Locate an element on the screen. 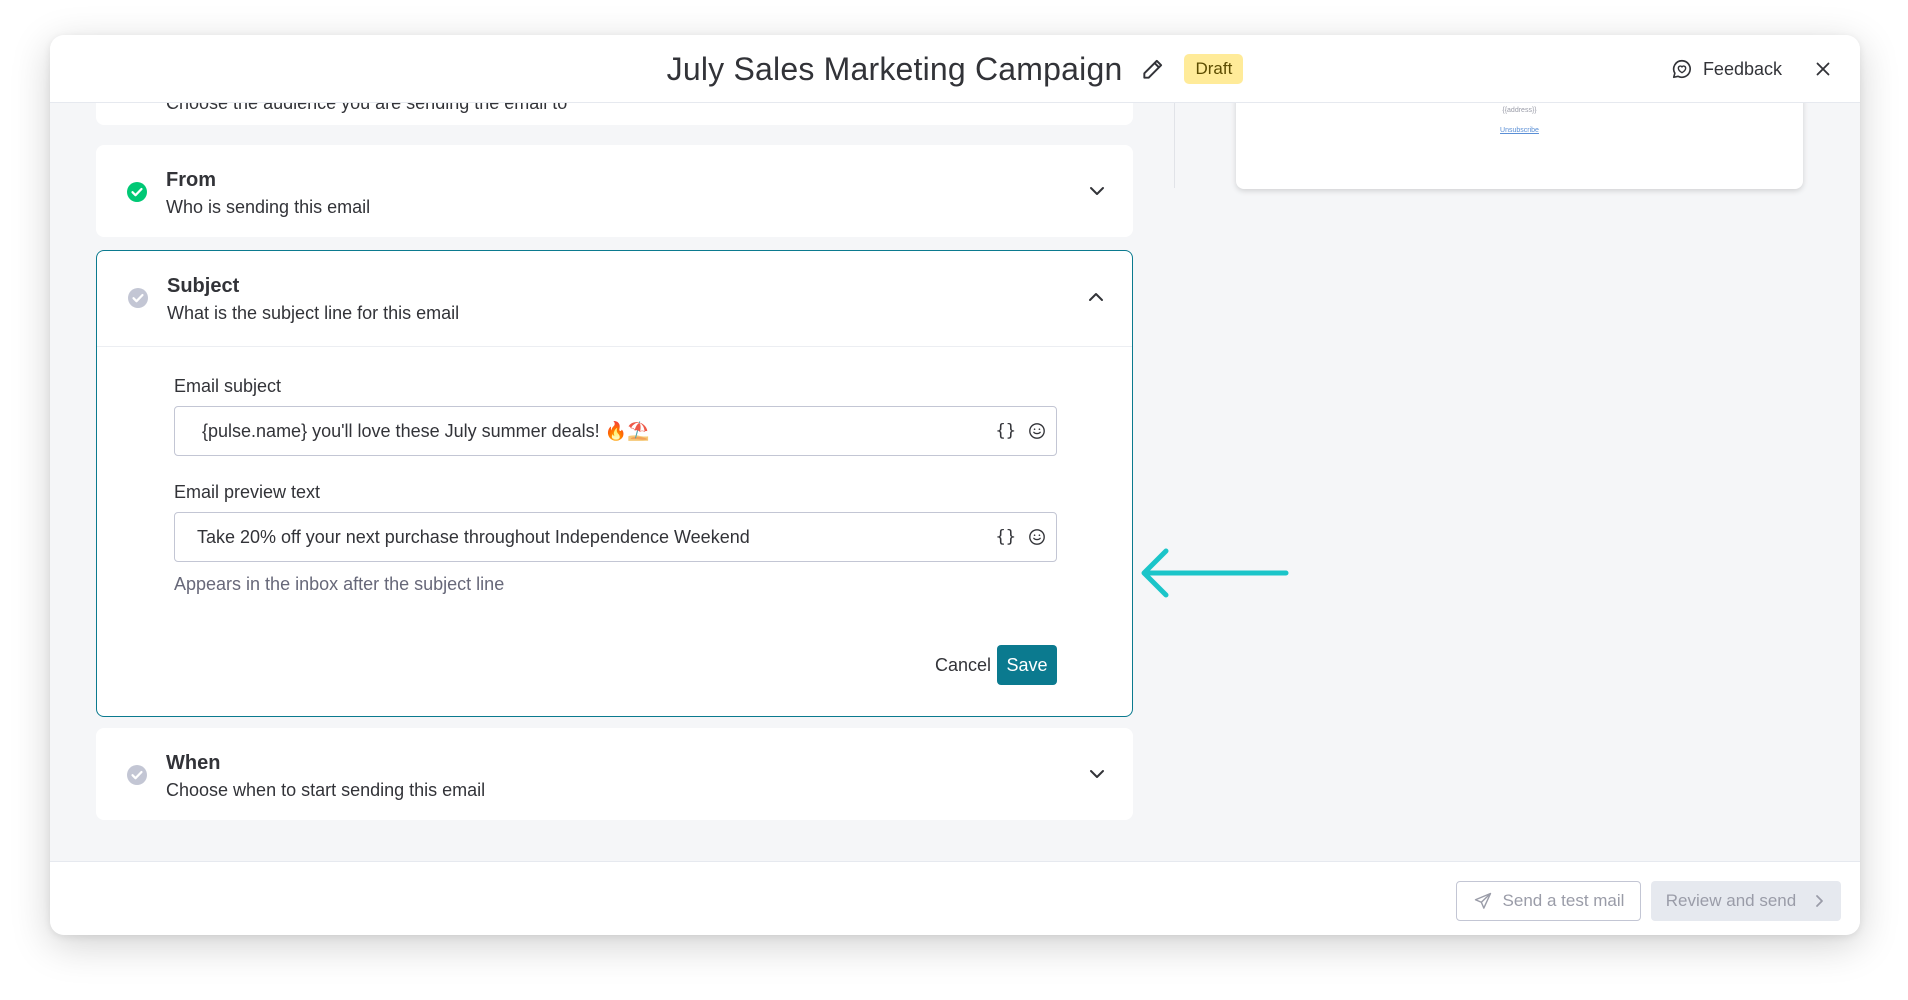 The width and height of the screenshot is (1908, 1000). page-title: July Sales Marketing Campaign is located at coordinates (894, 68).